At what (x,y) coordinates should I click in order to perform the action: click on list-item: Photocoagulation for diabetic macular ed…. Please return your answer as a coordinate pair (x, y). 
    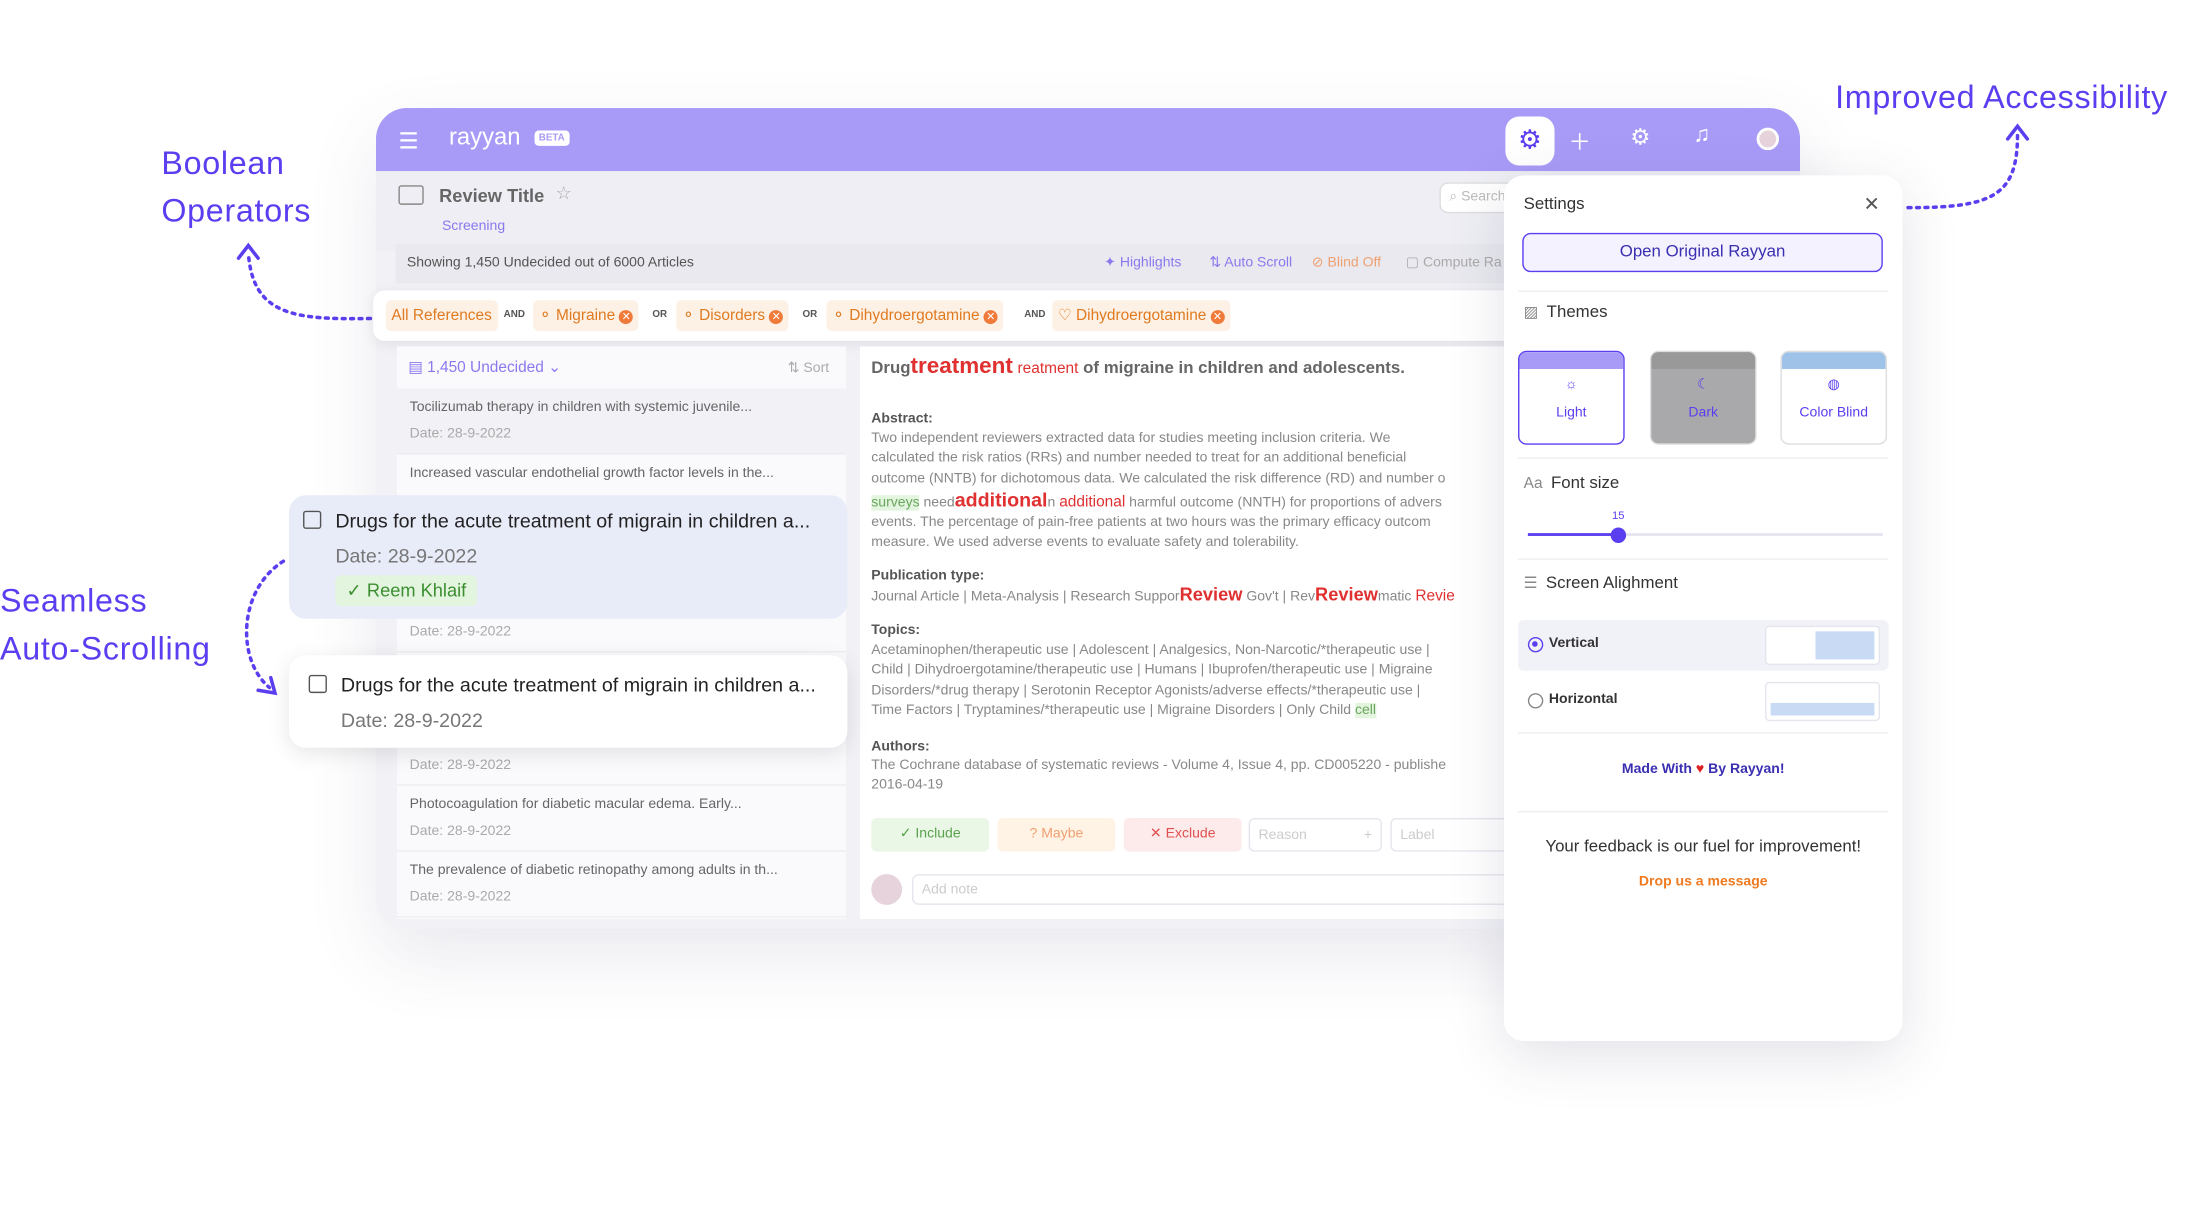
    Looking at the image, I should click on (622, 819).